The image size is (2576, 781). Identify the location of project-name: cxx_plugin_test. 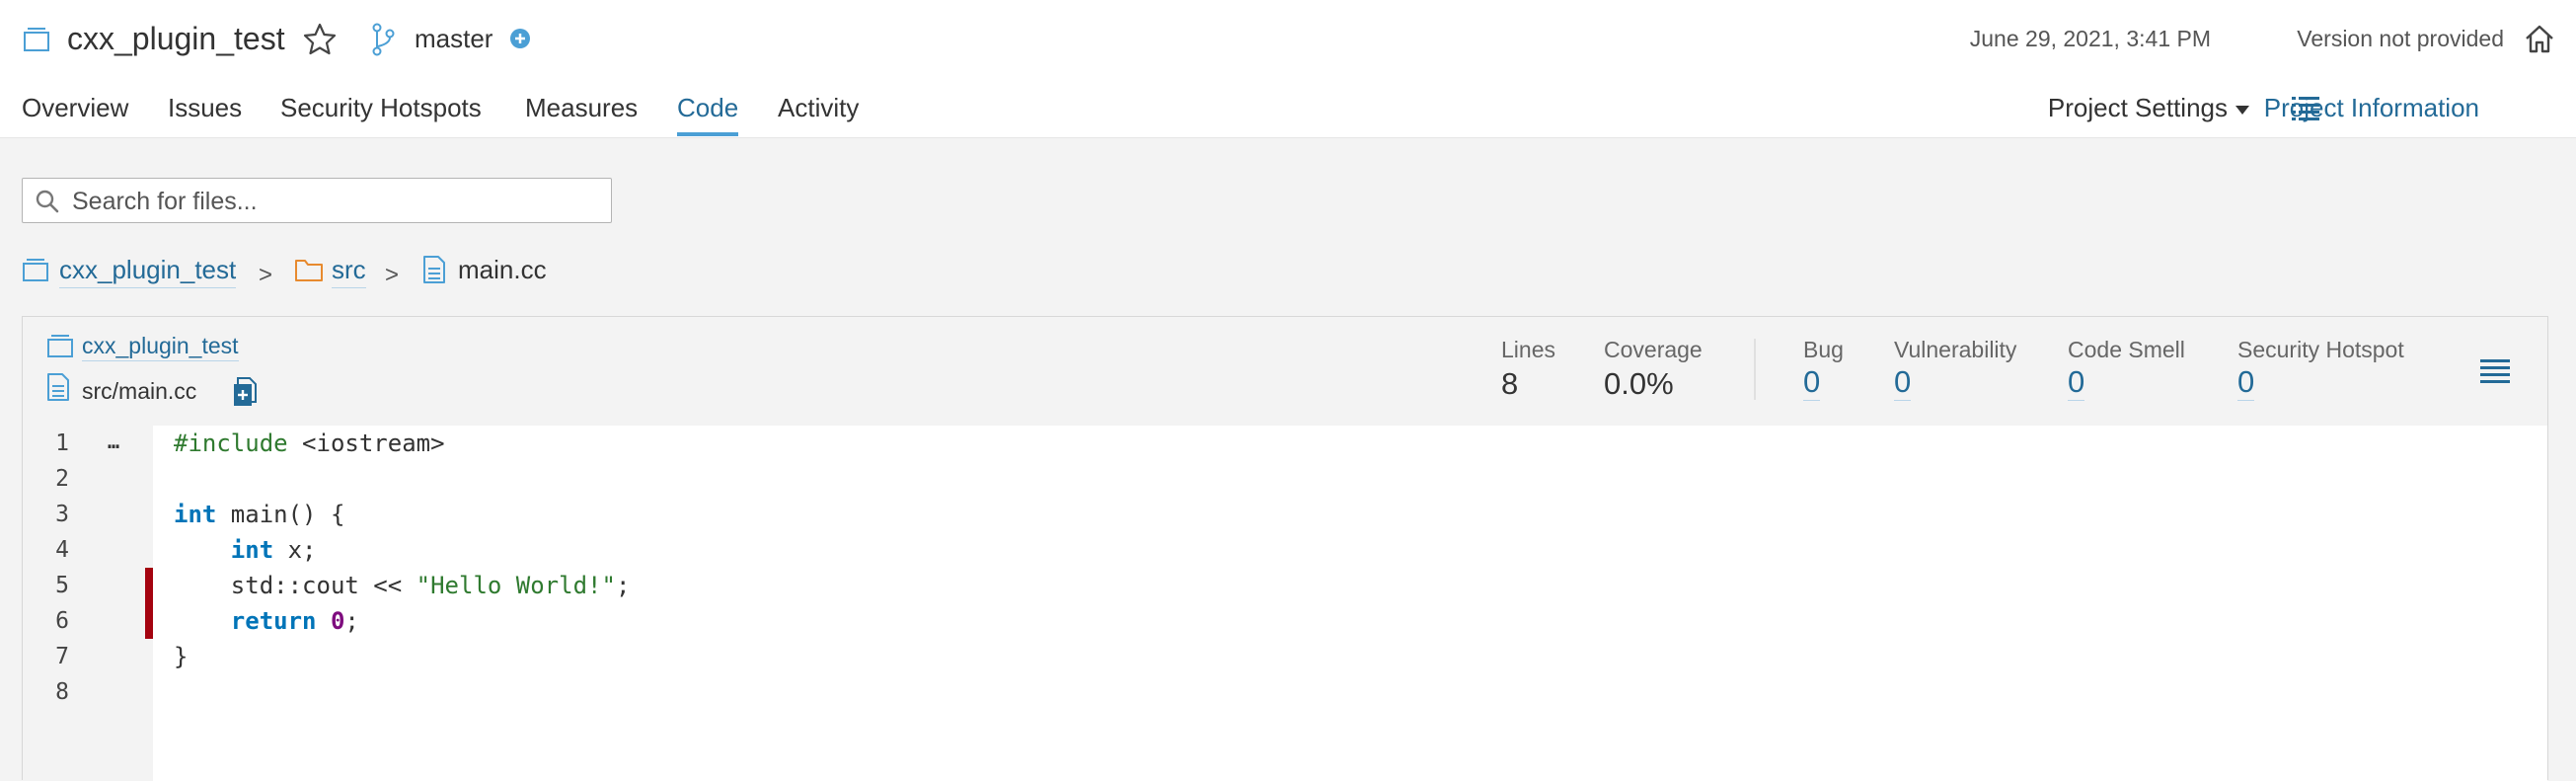
(176, 39).